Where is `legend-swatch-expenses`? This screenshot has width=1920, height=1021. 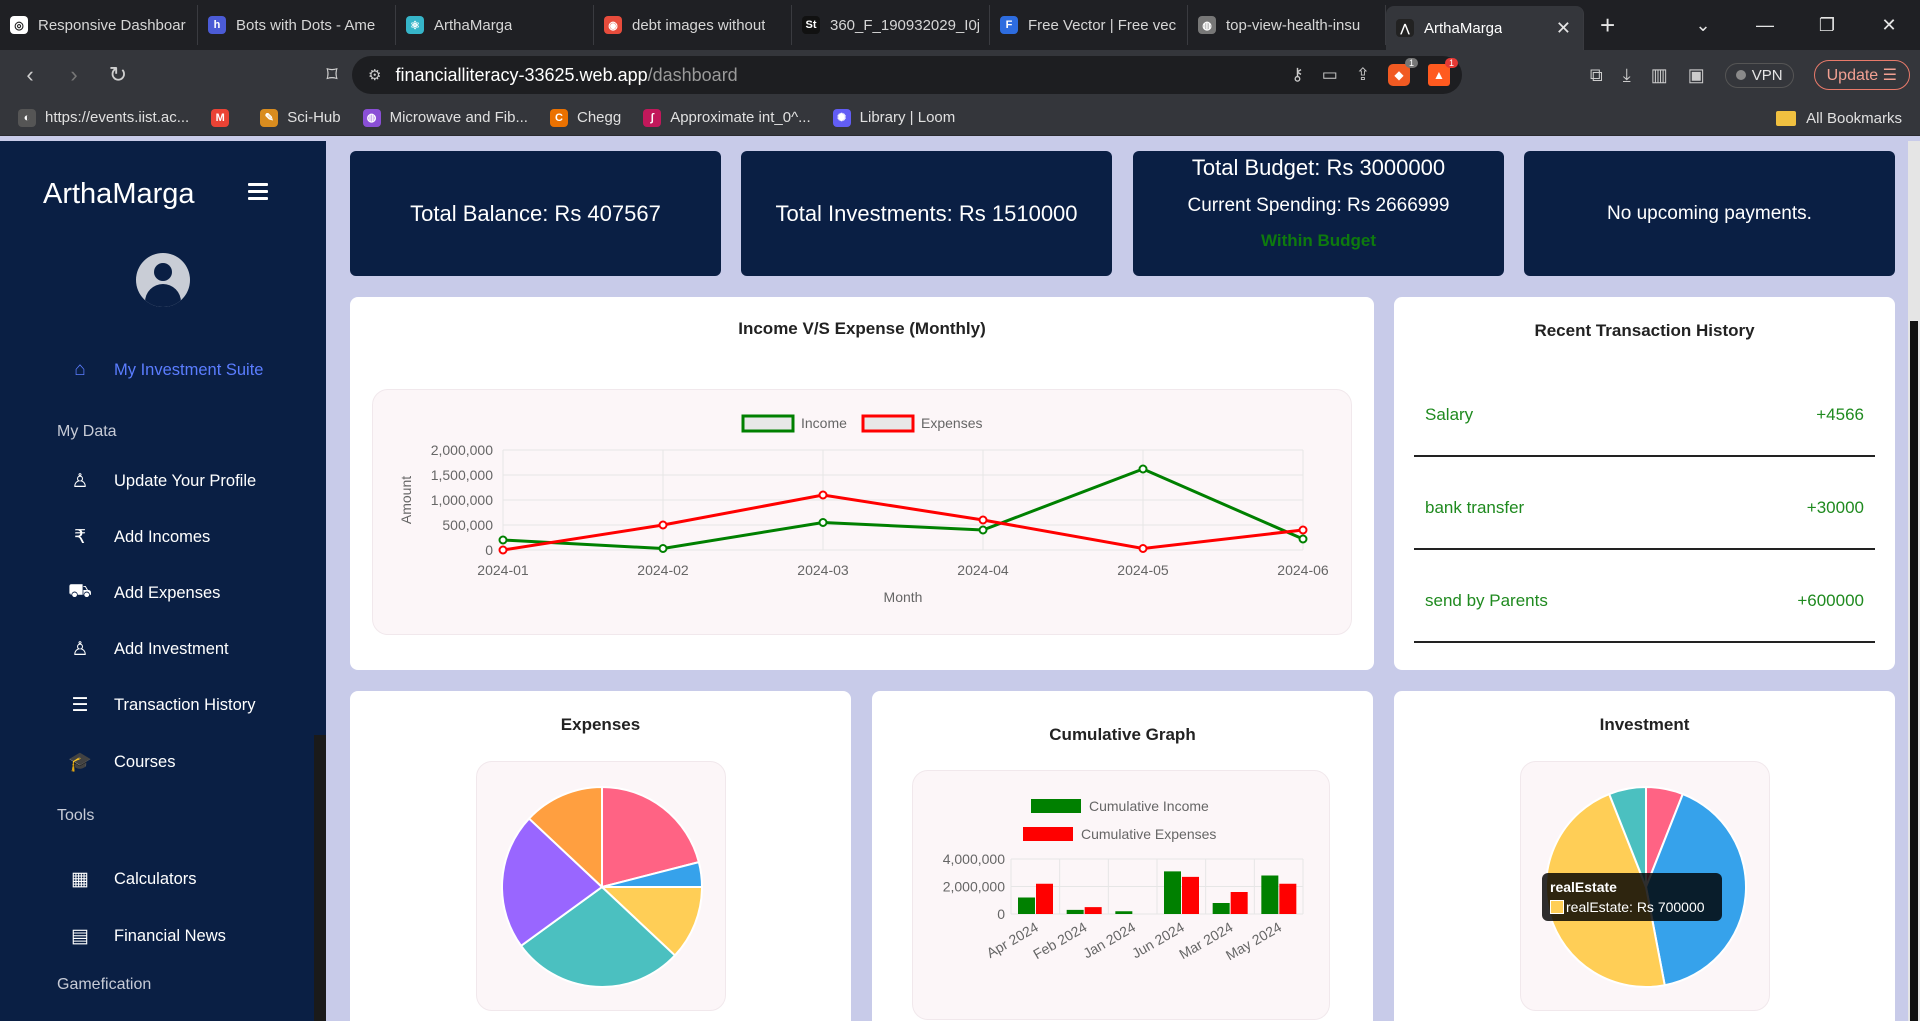
legend-swatch-expenses is located at coordinates (888, 423).